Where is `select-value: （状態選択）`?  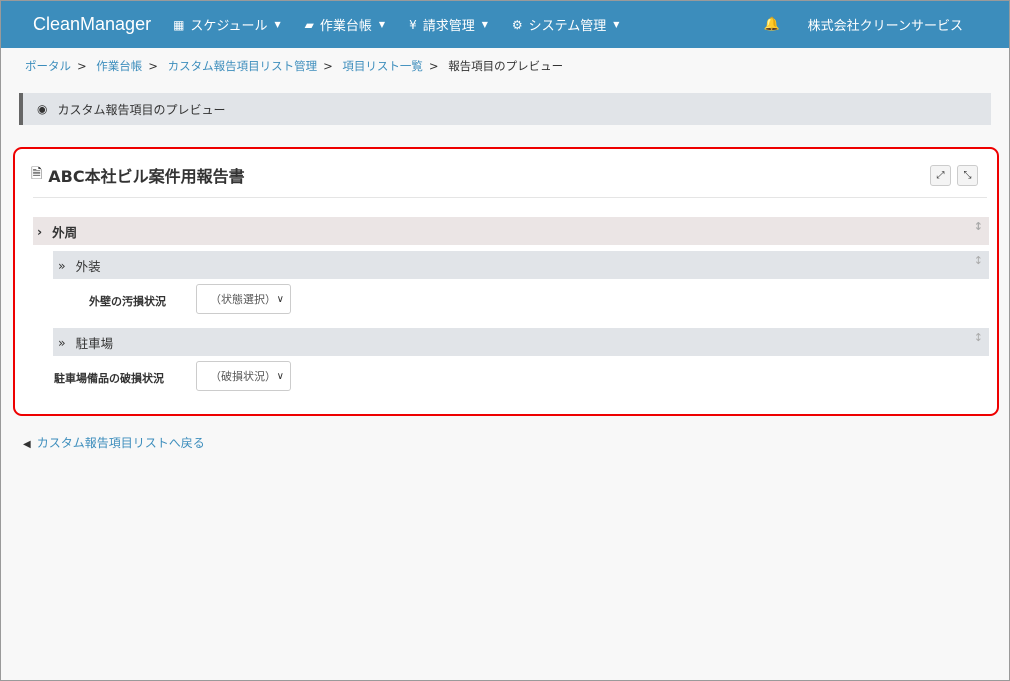 select-value: （状態選択） is located at coordinates (243, 299).